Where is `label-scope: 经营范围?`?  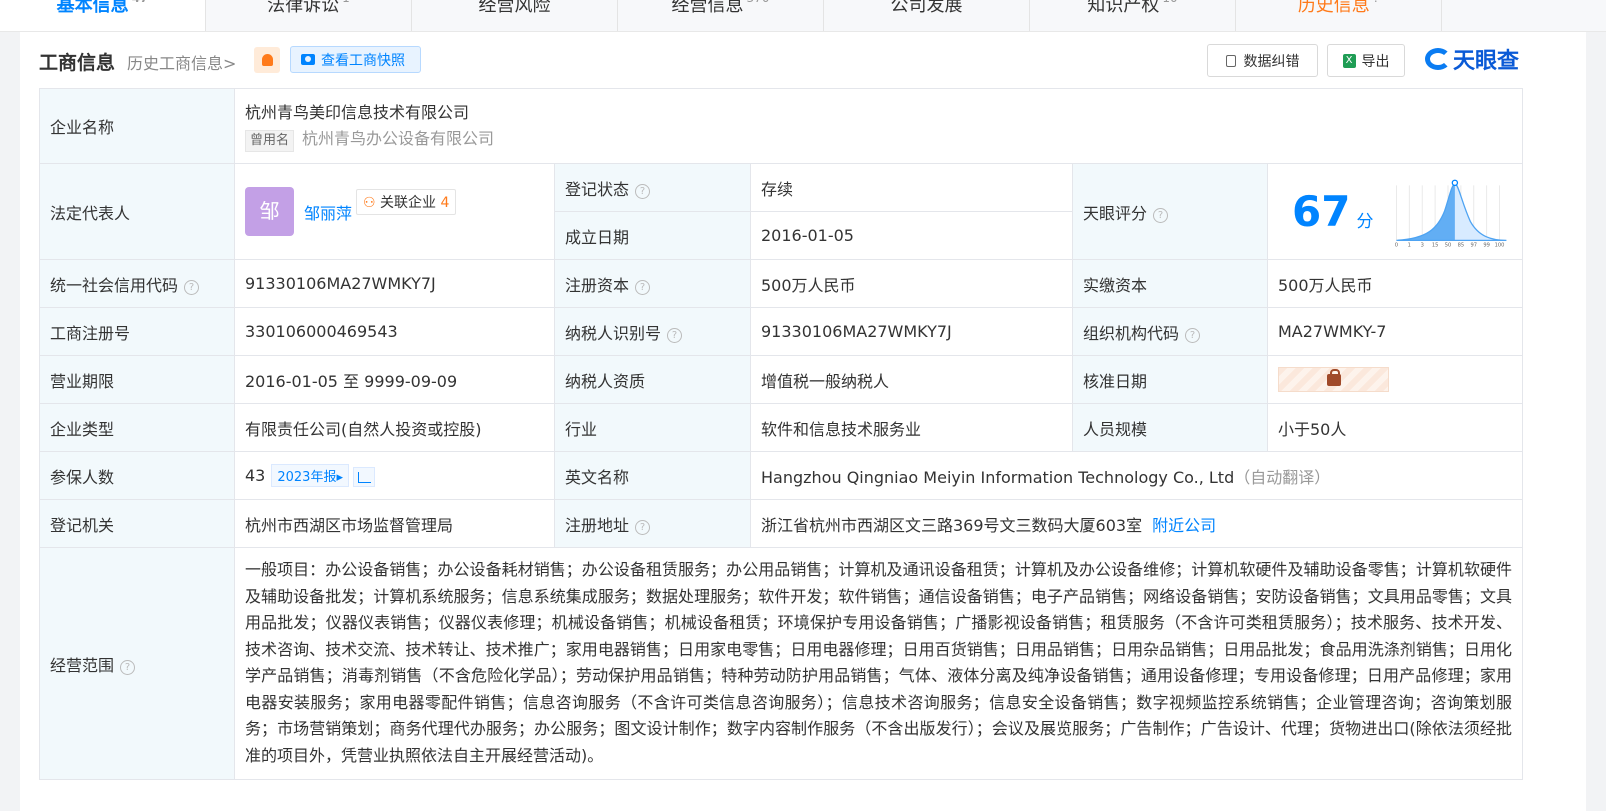 label-scope: 经营范围? is located at coordinates (137, 663).